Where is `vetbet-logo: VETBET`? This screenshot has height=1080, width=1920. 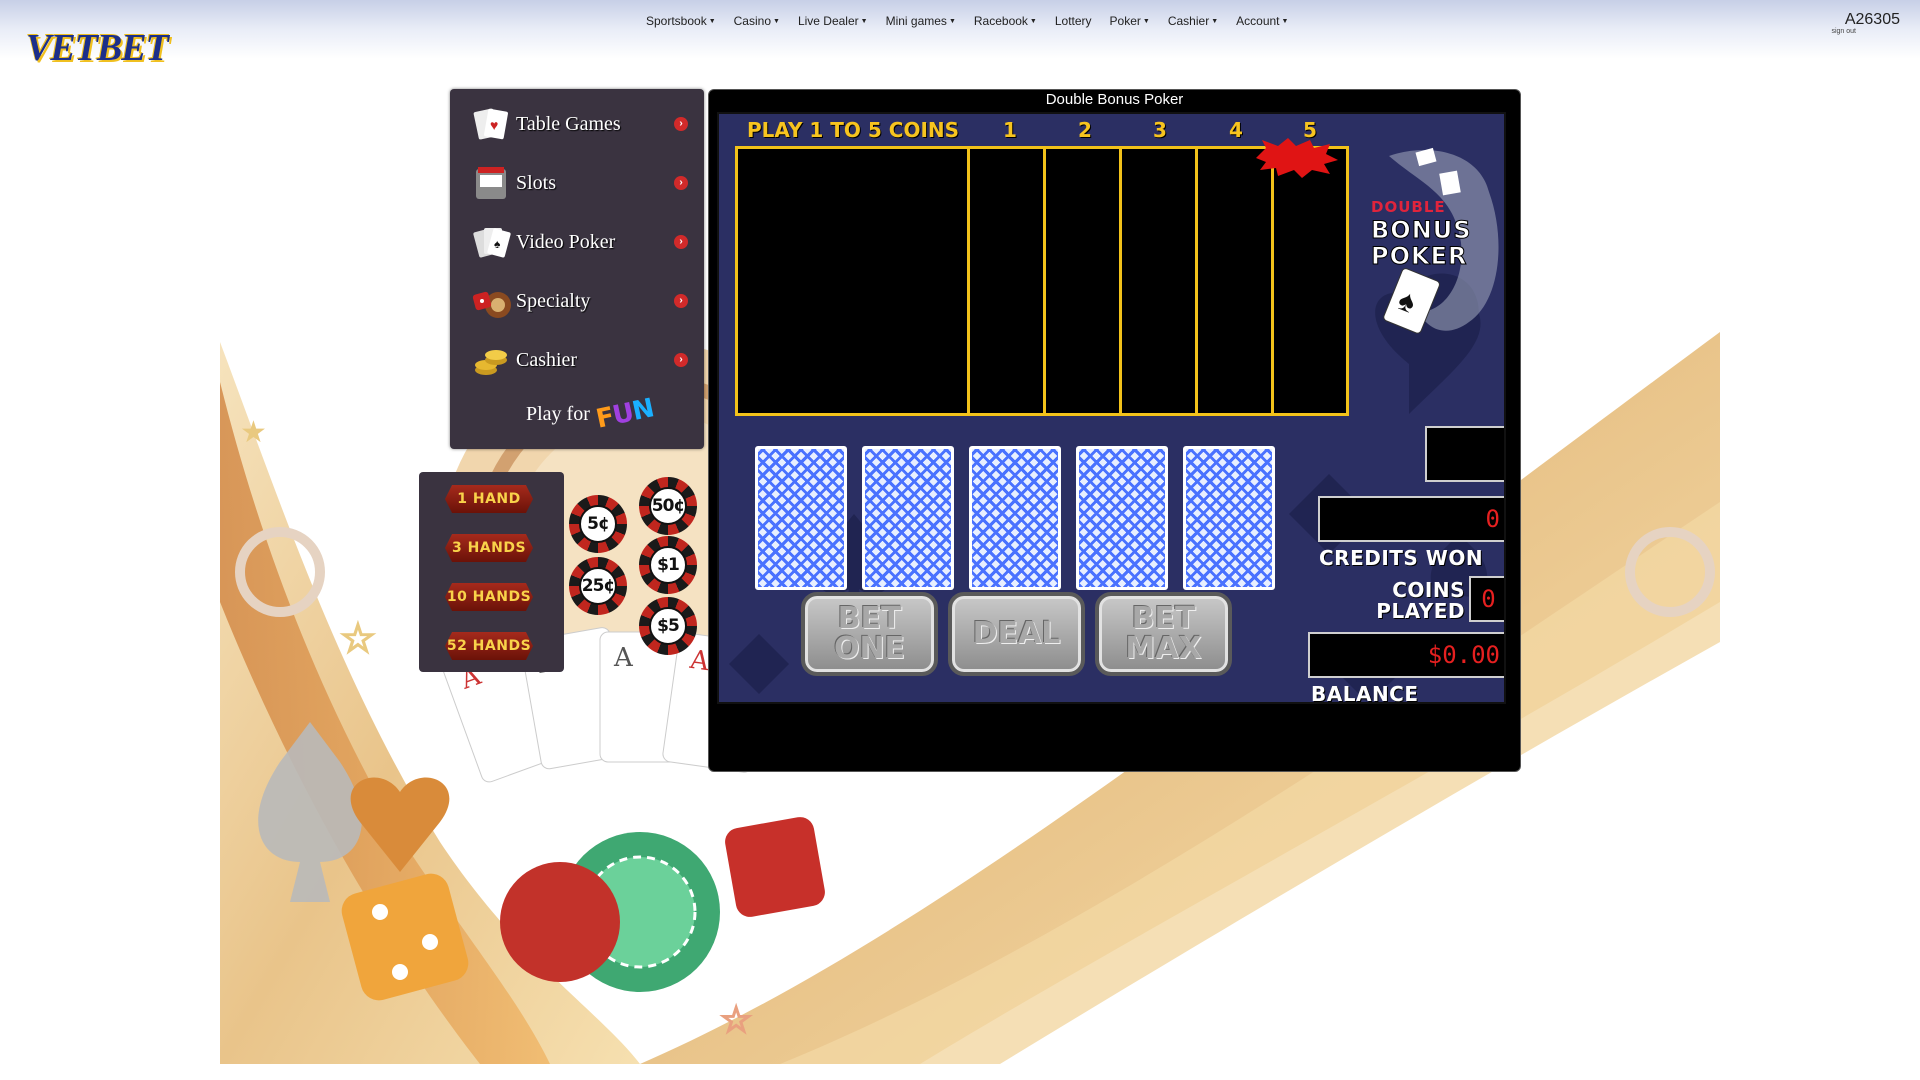 vetbet-logo: VETBET is located at coordinates (97, 48).